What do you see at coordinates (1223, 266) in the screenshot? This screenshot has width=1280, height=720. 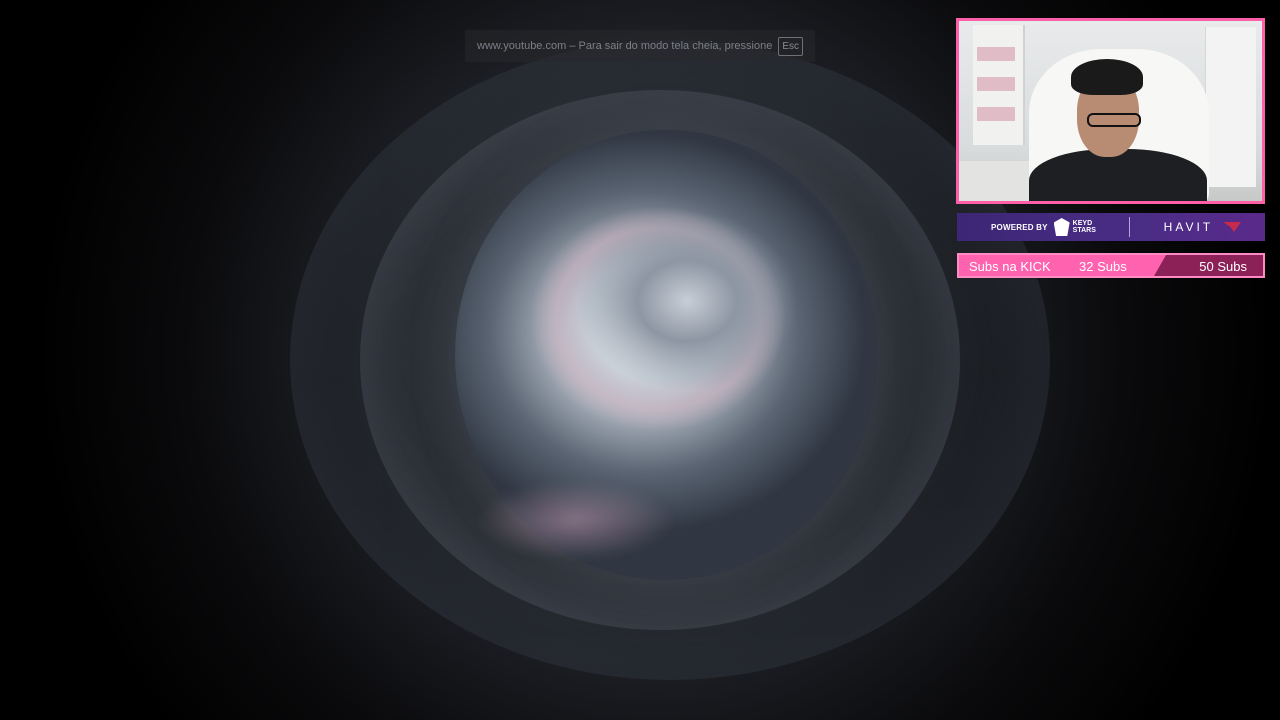 I see `subs-goal-target: 50 Subs` at bounding box center [1223, 266].